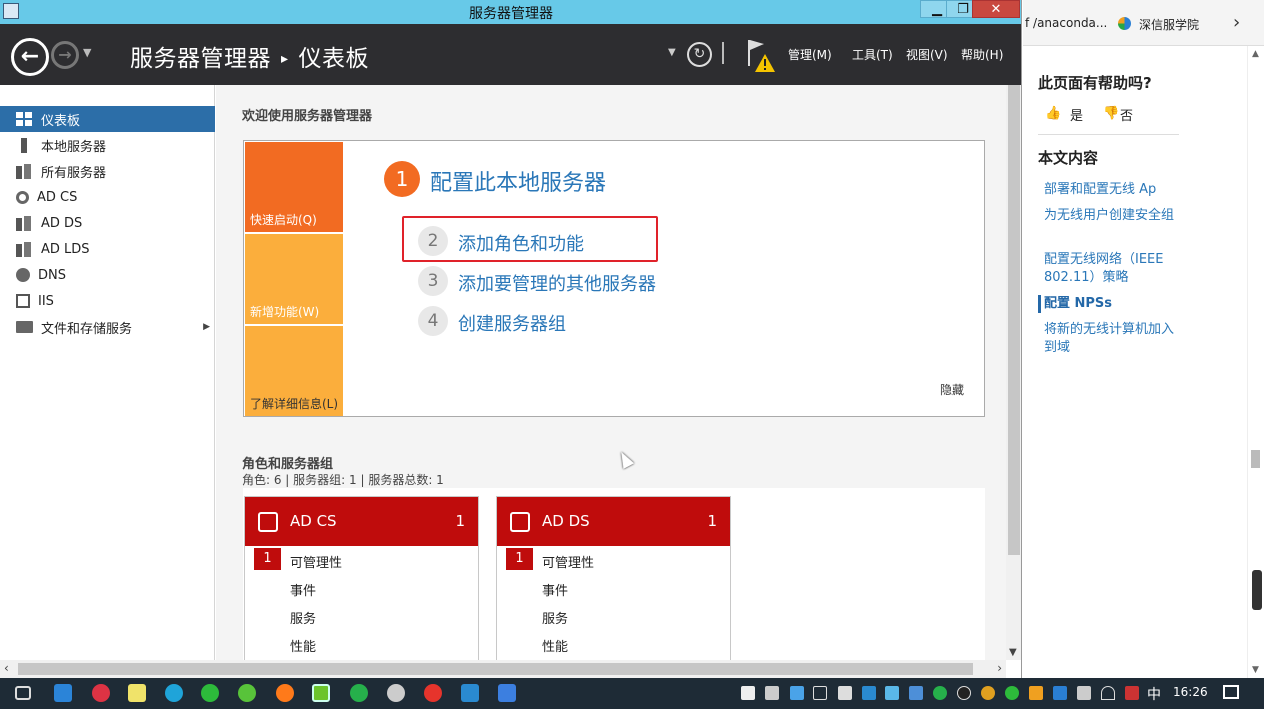  What do you see at coordinates (361, 521) in the screenshot?
I see `role-card-header: AD CS 1` at bounding box center [361, 521].